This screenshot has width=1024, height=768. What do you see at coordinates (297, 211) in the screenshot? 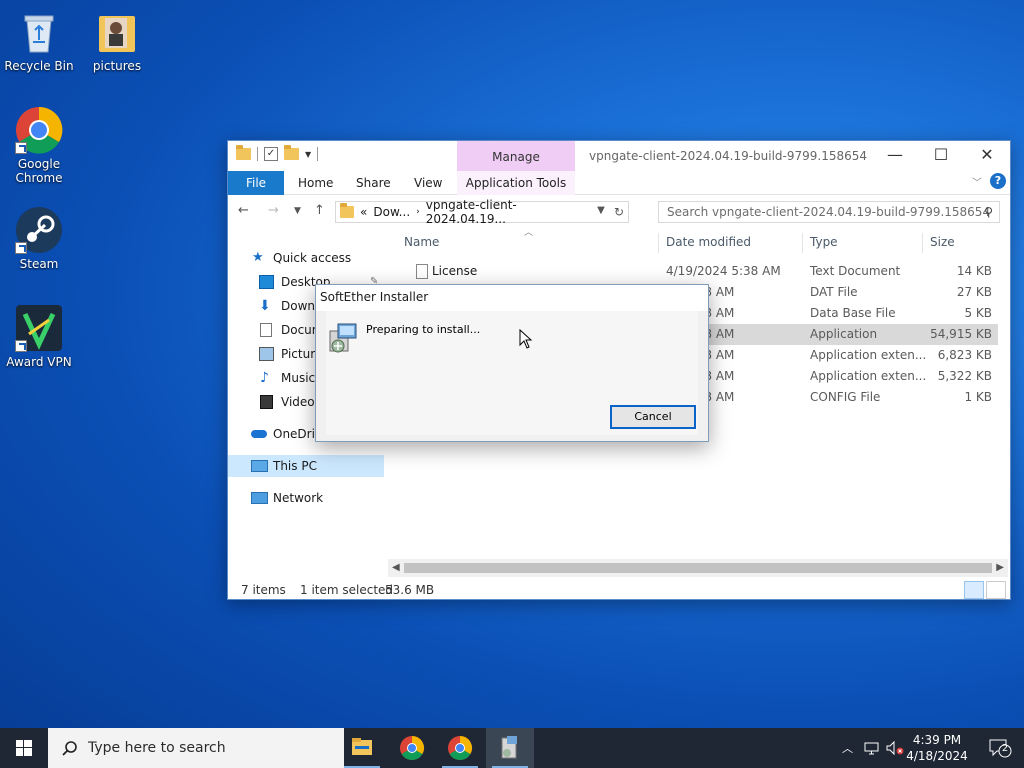
I see `recent-locations-icon: ▼` at bounding box center [297, 211].